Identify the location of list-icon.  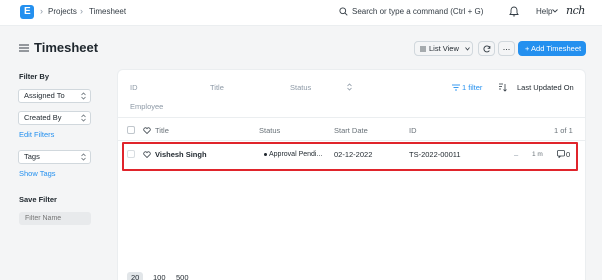
(423, 49).